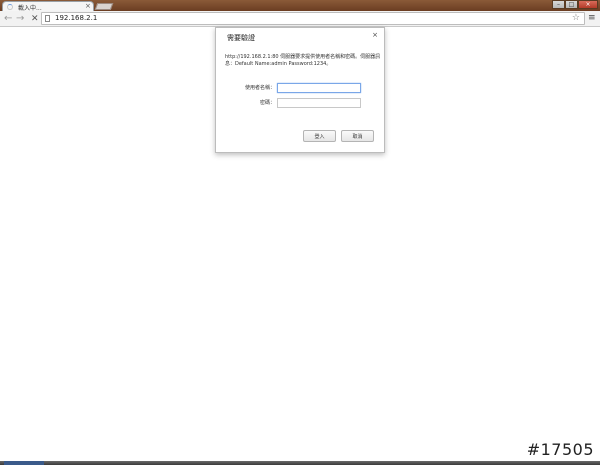 The image size is (600, 465). What do you see at coordinates (560, 449) in the screenshot?
I see `watermark-label: #17505` at bounding box center [560, 449].